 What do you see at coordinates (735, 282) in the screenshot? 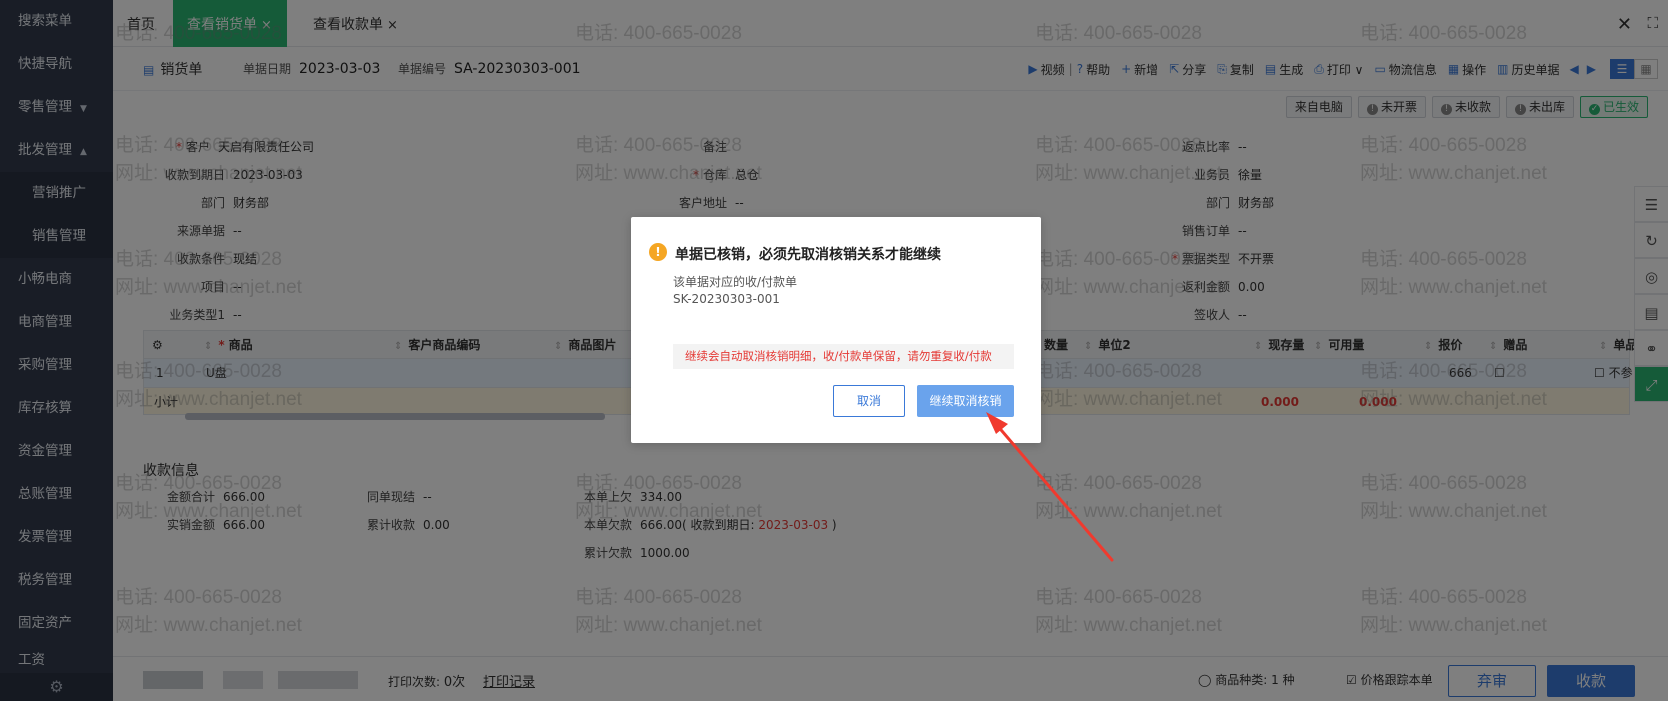
I see `dialog-subtitle: 该单据对应的收/付款单` at bounding box center [735, 282].